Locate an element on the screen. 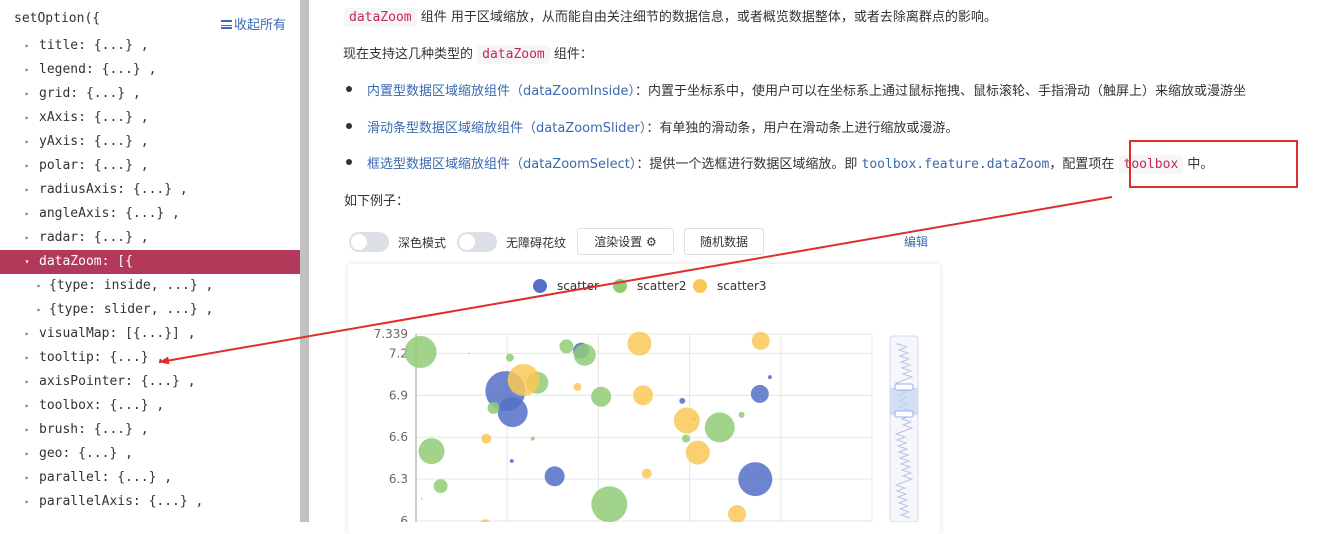  tree-item-label: radar: {...} , is located at coordinates (94, 237).